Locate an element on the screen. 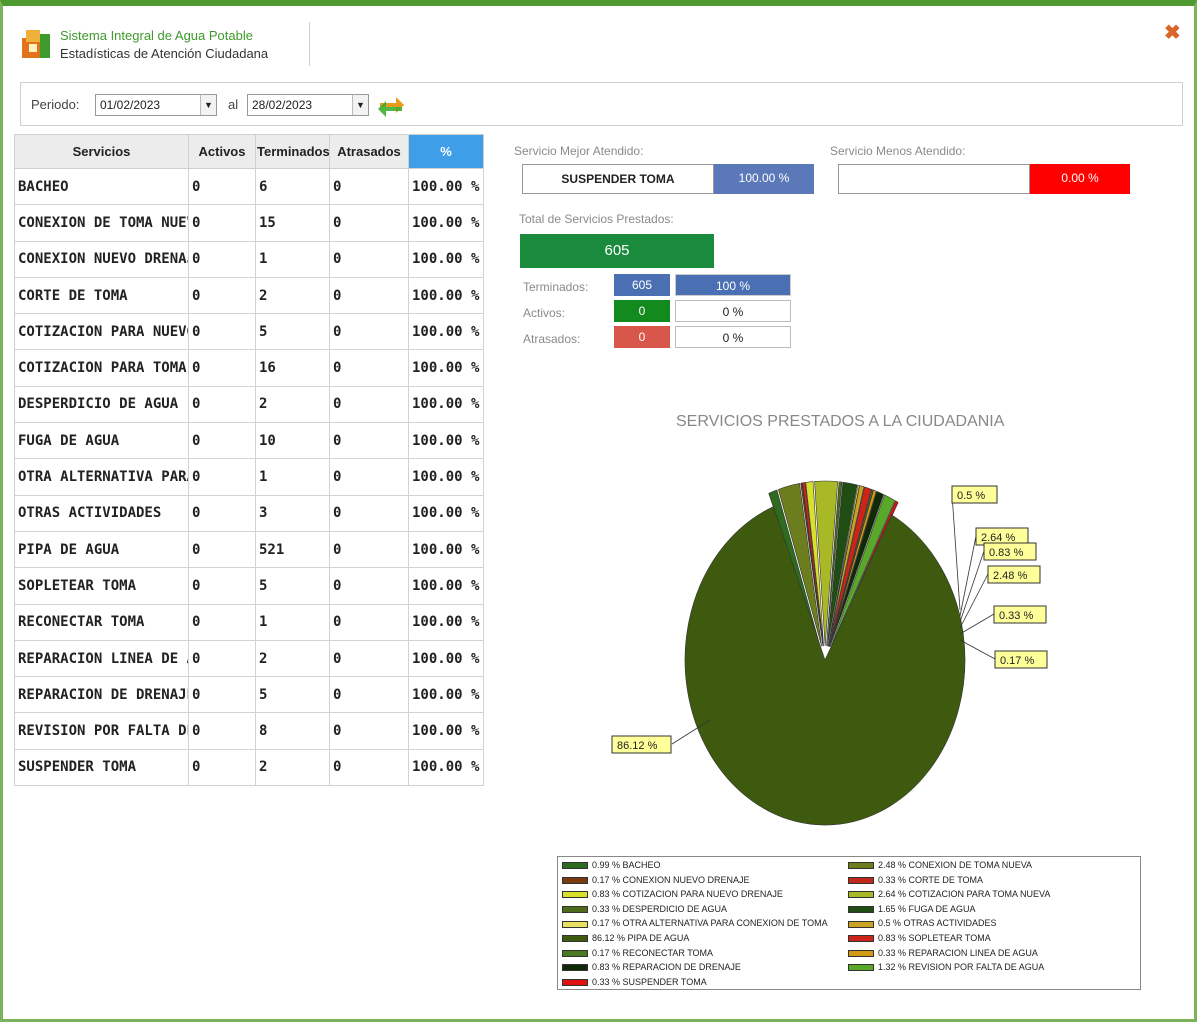  periodo-label: Periodo: is located at coordinates (55, 104).